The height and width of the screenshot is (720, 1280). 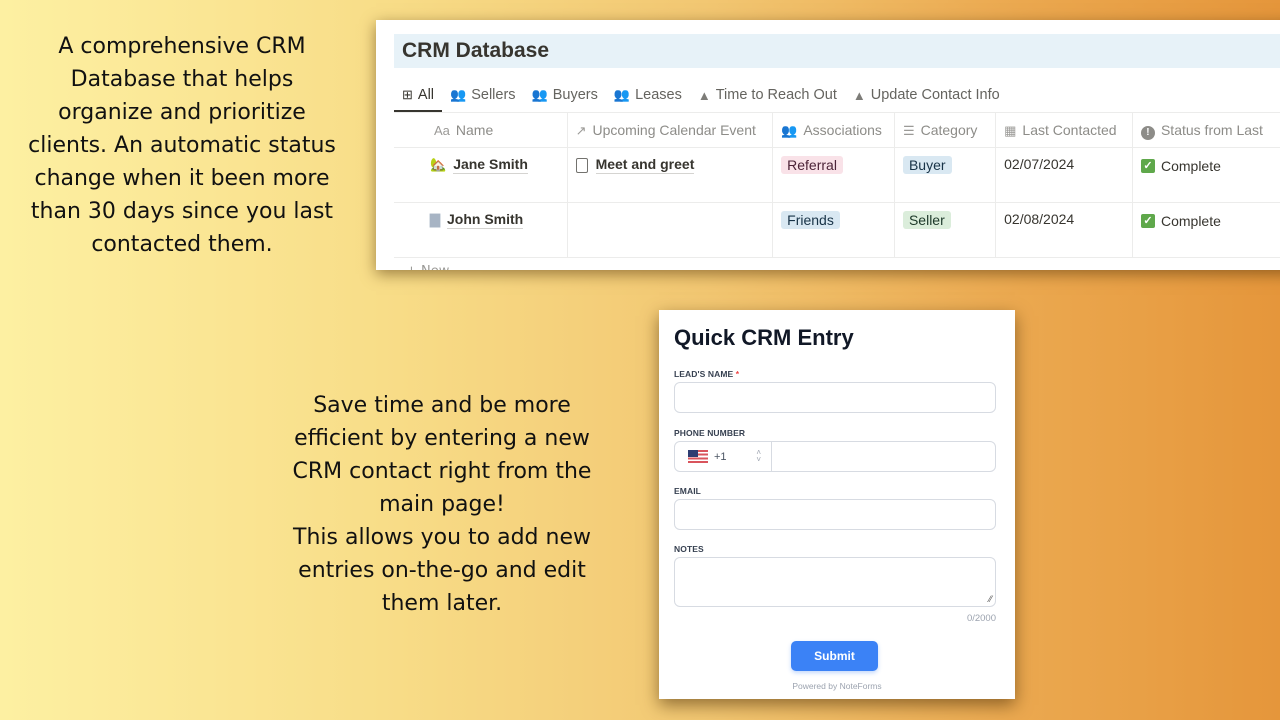 What do you see at coordinates (698, 456) in the screenshot?
I see `us-flag-icon` at bounding box center [698, 456].